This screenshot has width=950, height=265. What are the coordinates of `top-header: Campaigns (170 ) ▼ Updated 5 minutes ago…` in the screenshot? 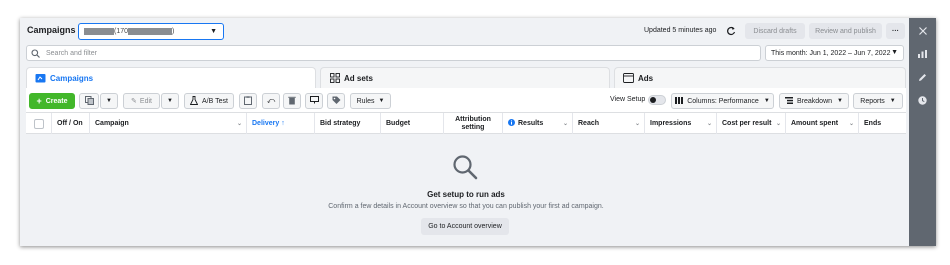 It's located at (464, 31).